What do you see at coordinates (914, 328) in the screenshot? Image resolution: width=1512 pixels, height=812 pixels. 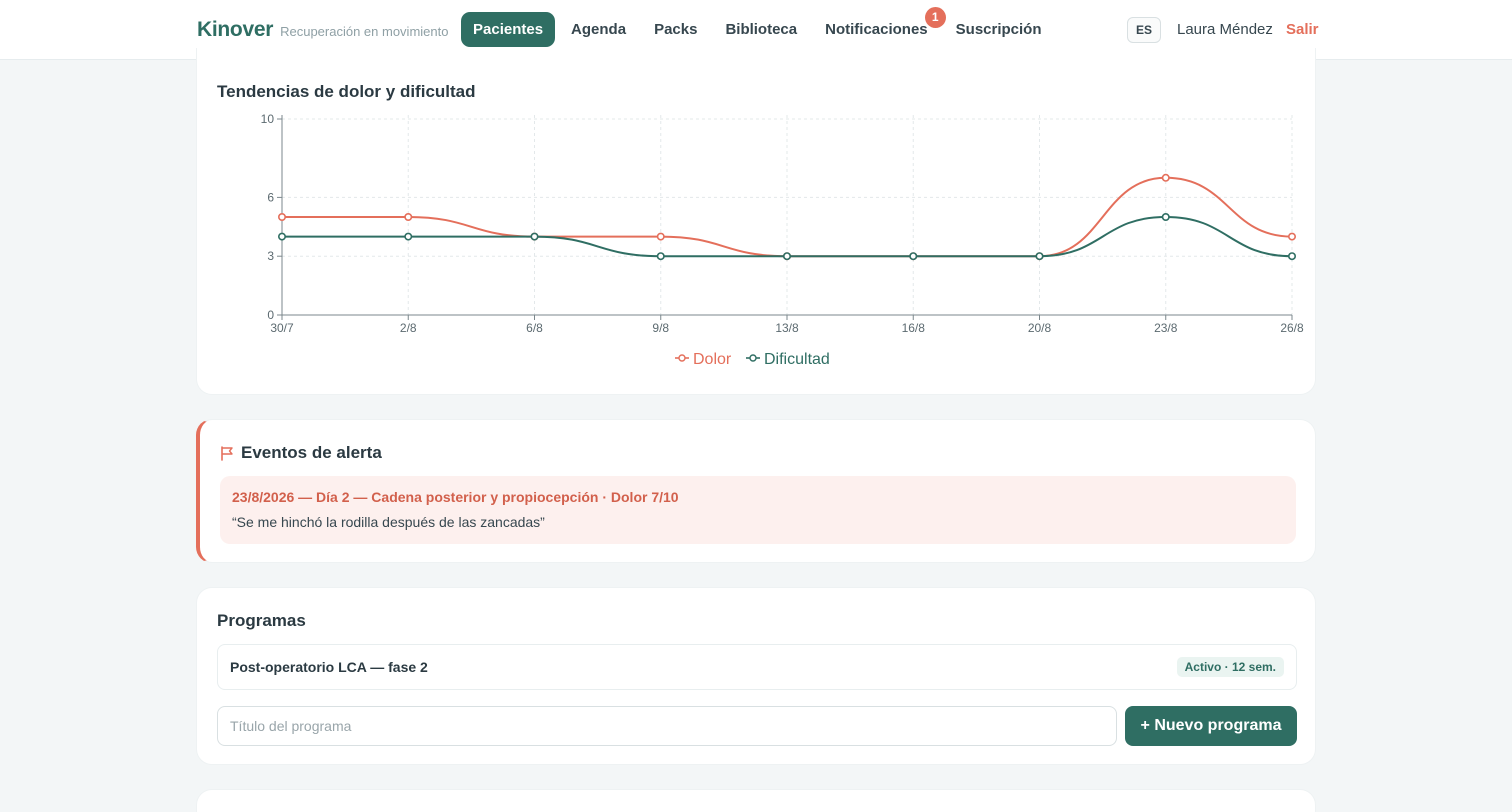 I see `x-tick-label: 16/8` at bounding box center [914, 328].